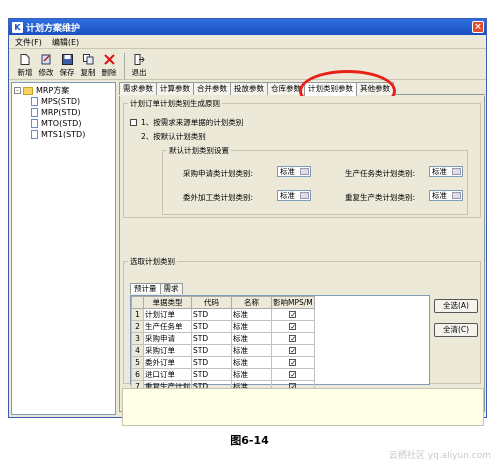 This screenshot has width=499, height=467. What do you see at coordinates (223, 338) in the screenshot?
I see `table-row: 3 采购申请 STD 标准 ✓` at bounding box center [223, 338].